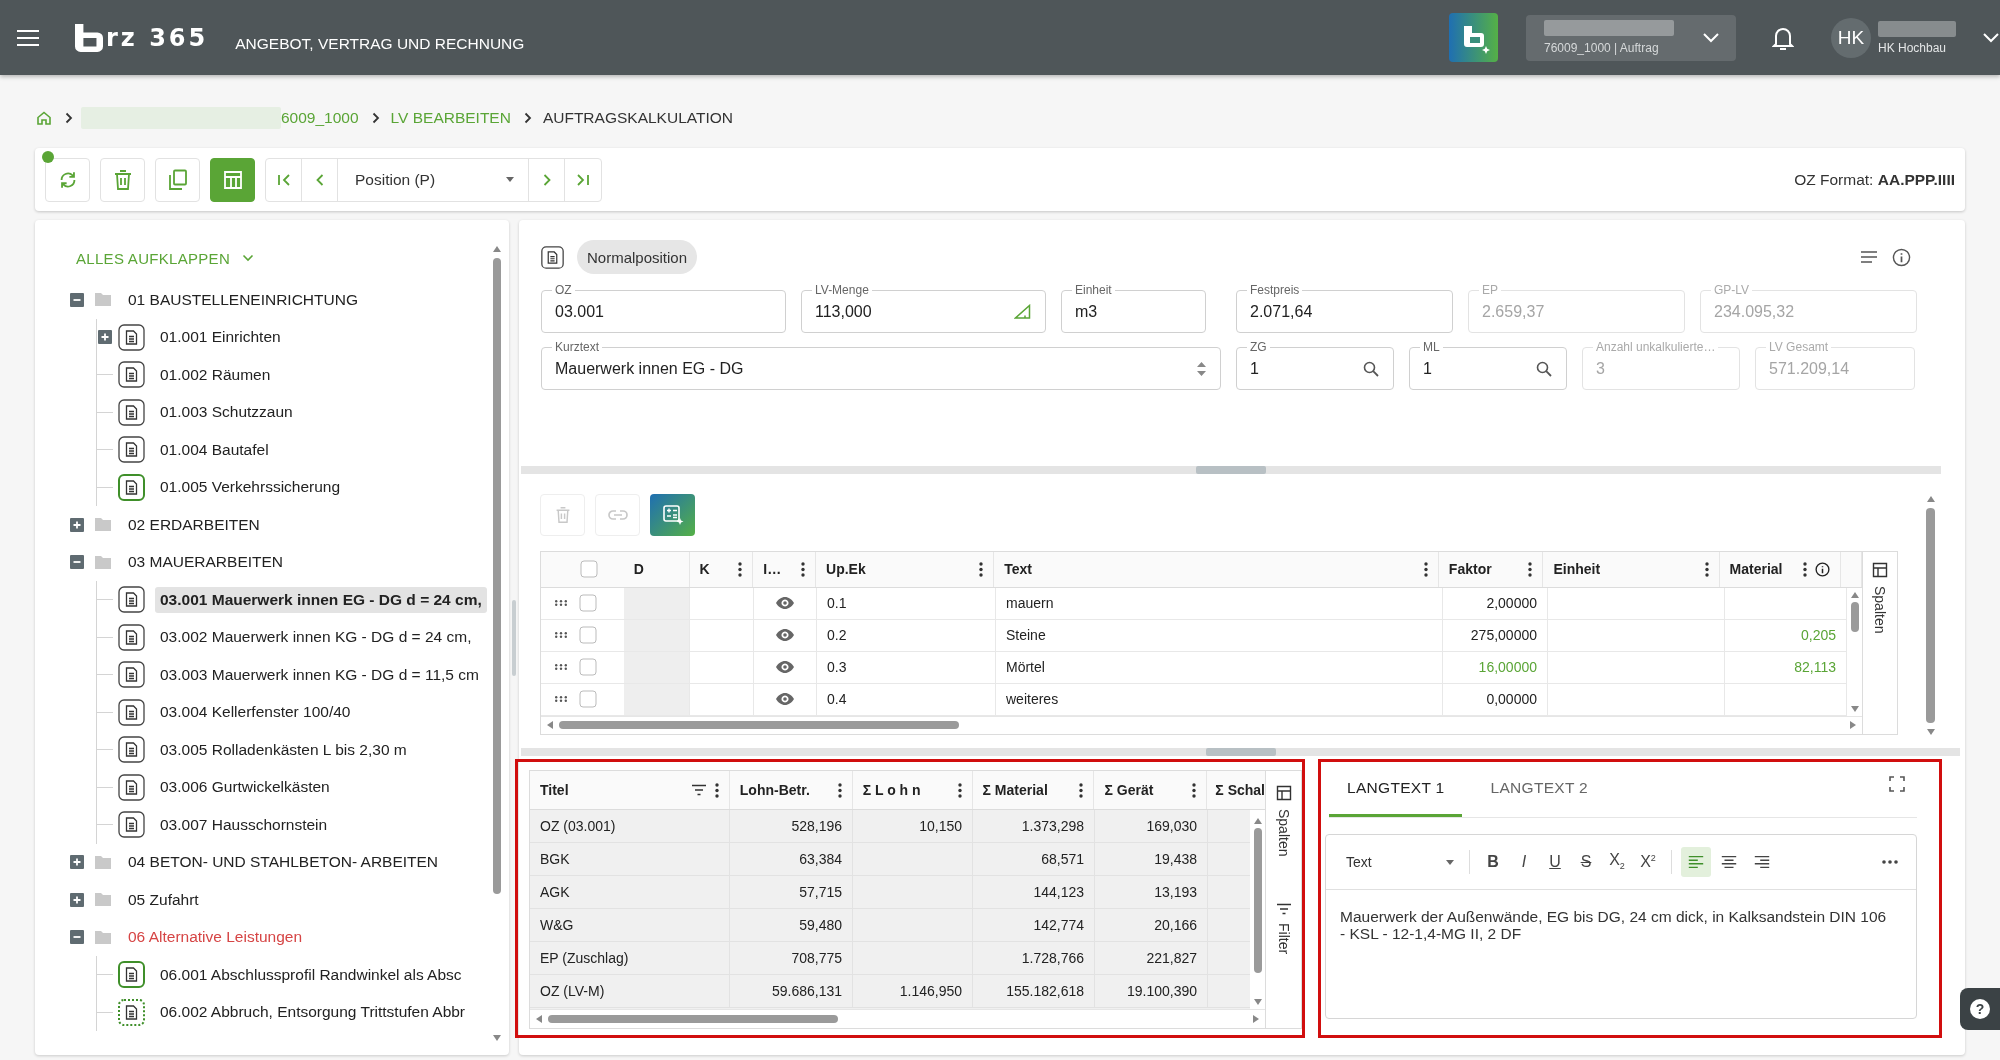 The image size is (2000, 1060). What do you see at coordinates (1256, 1019) in the screenshot?
I see `arrow-right-icon` at bounding box center [1256, 1019].